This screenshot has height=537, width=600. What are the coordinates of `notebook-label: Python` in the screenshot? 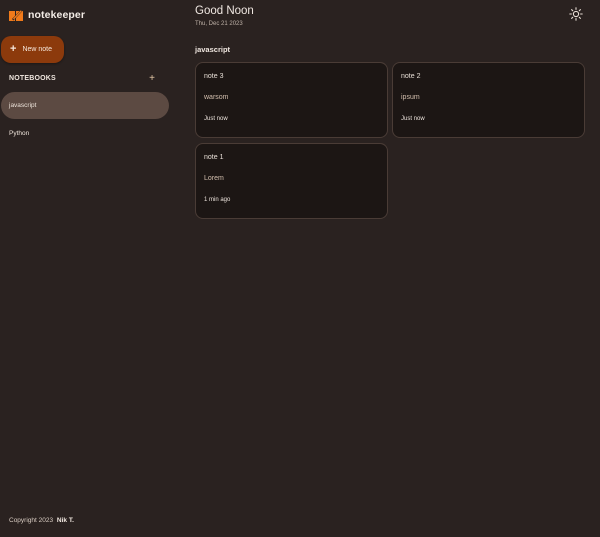 It's located at (19, 133).